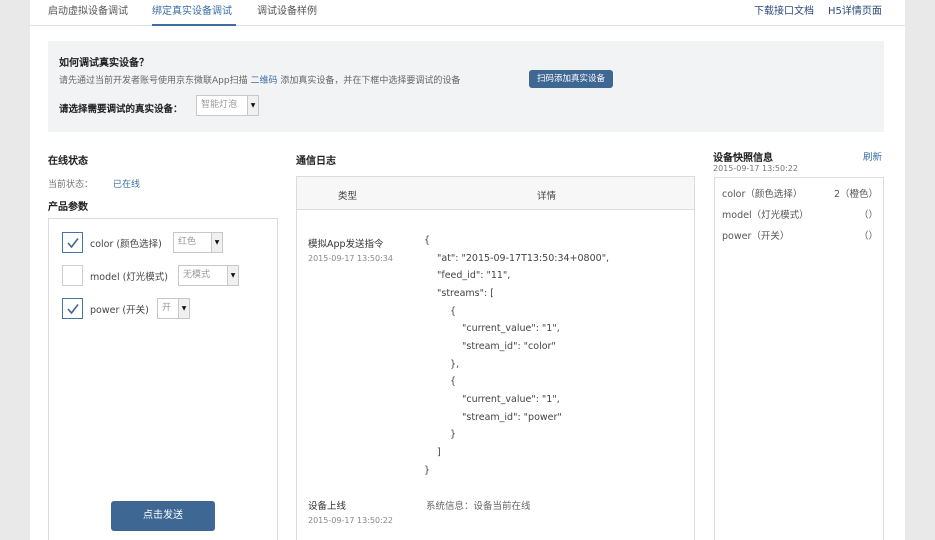 The width and height of the screenshot is (935, 540). Describe the element at coordinates (872, 156) in the screenshot. I see `refresh-link: 刷新` at that location.